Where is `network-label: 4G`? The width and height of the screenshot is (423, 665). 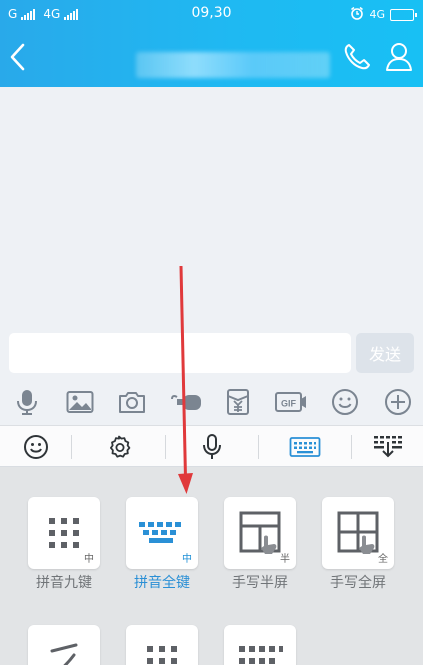 network-label: 4G is located at coordinates (377, 14).